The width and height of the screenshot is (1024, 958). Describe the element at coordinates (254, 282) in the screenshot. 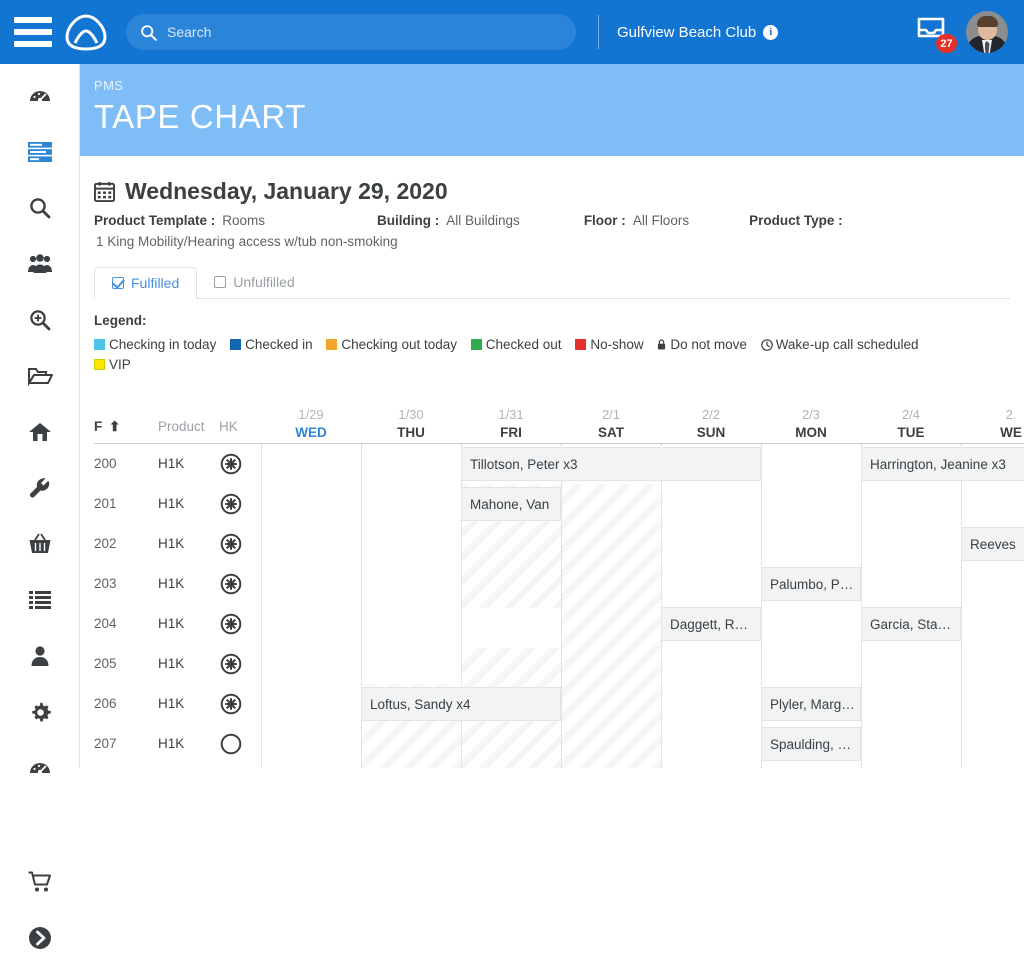

I see `tab-unfulfilled: Unfulfilled` at that location.